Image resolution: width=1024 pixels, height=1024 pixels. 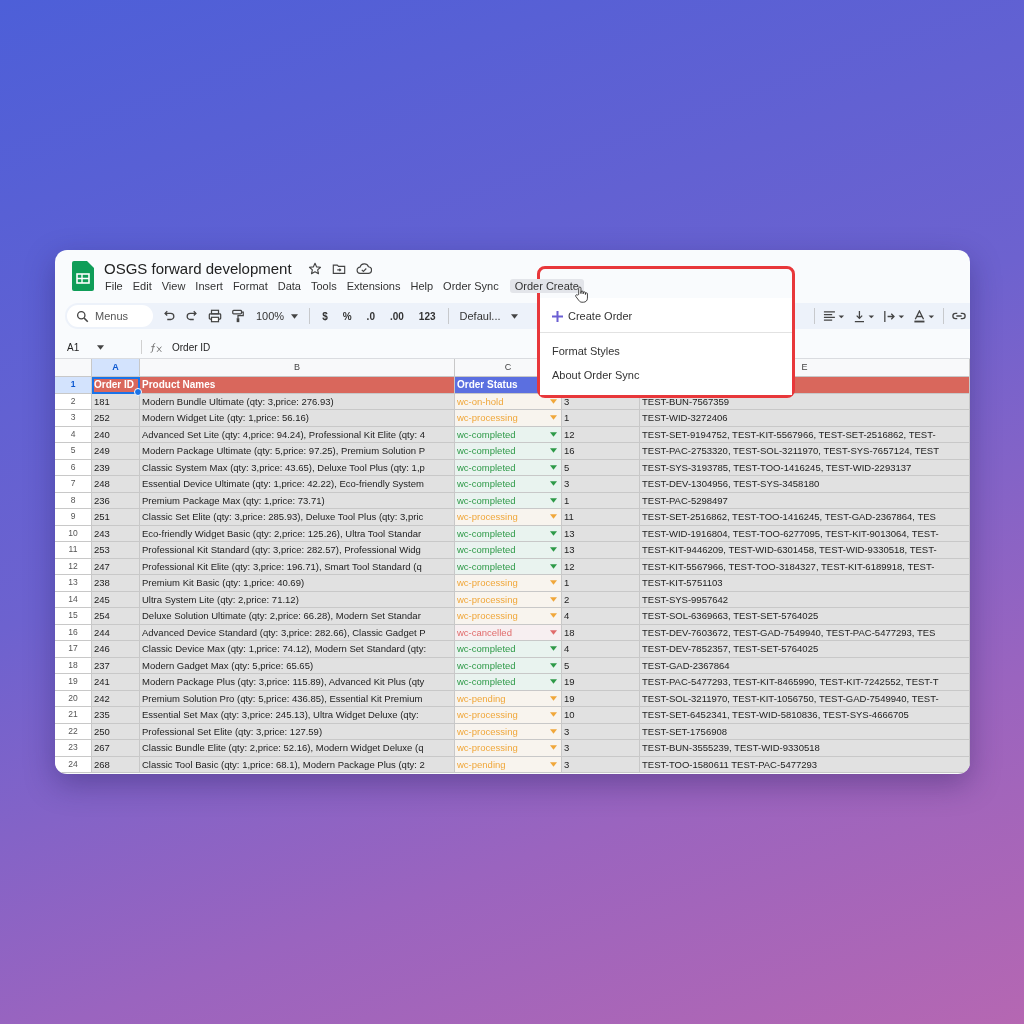 What do you see at coordinates (370, 316) in the screenshot?
I see `format-button: .0` at bounding box center [370, 316].